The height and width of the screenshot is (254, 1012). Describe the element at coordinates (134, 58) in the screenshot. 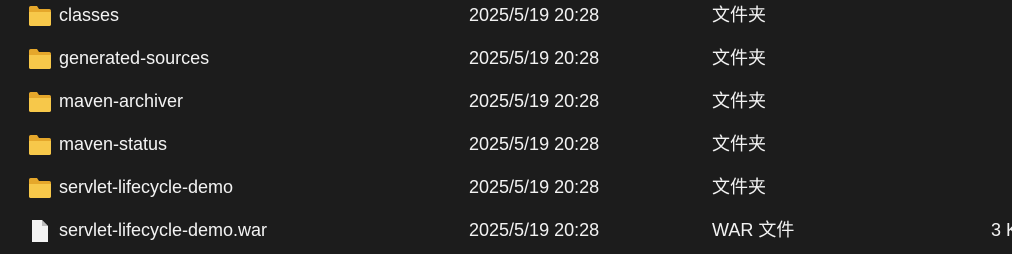

I see `file-name: generated-sources` at that location.